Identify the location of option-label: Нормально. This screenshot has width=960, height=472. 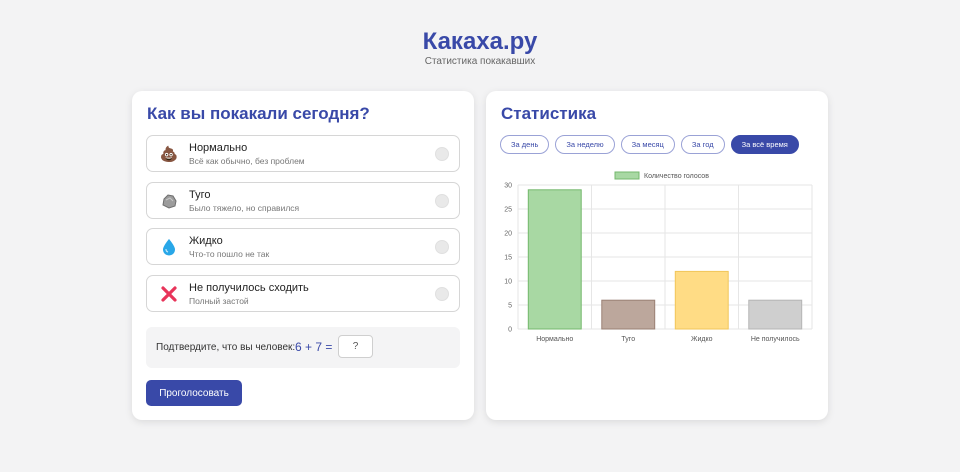
(218, 148).